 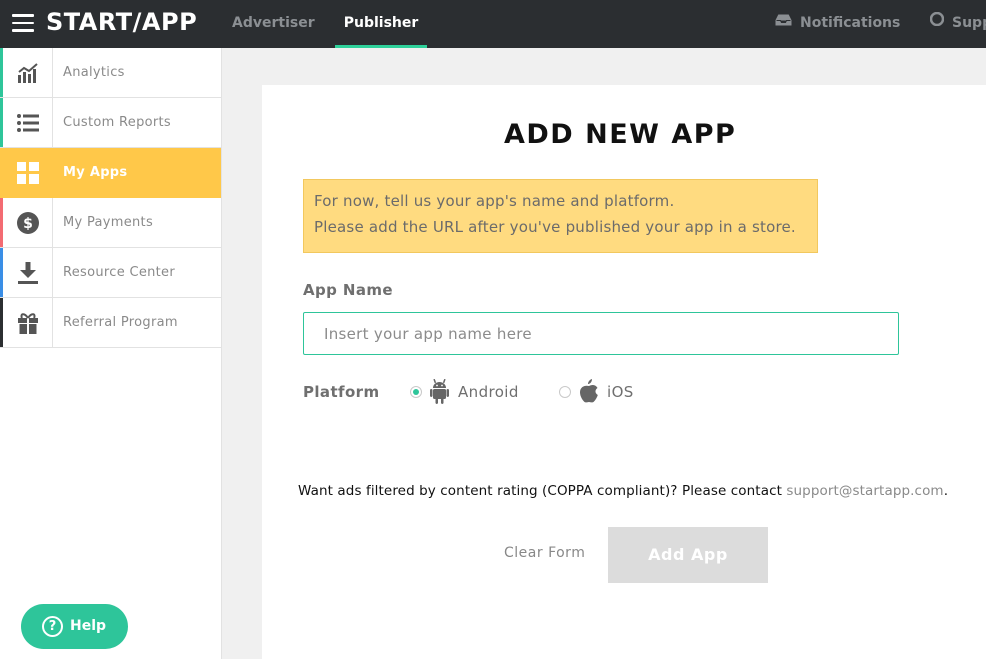 I want to click on notifications-label: Notifications, so click(x=850, y=23).